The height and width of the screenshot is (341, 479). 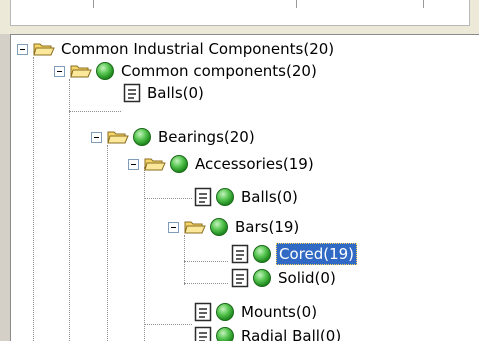 What do you see at coordinates (206, 137) in the screenshot?
I see `tree-node-label: Bearings(20)` at bounding box center [206, 137].